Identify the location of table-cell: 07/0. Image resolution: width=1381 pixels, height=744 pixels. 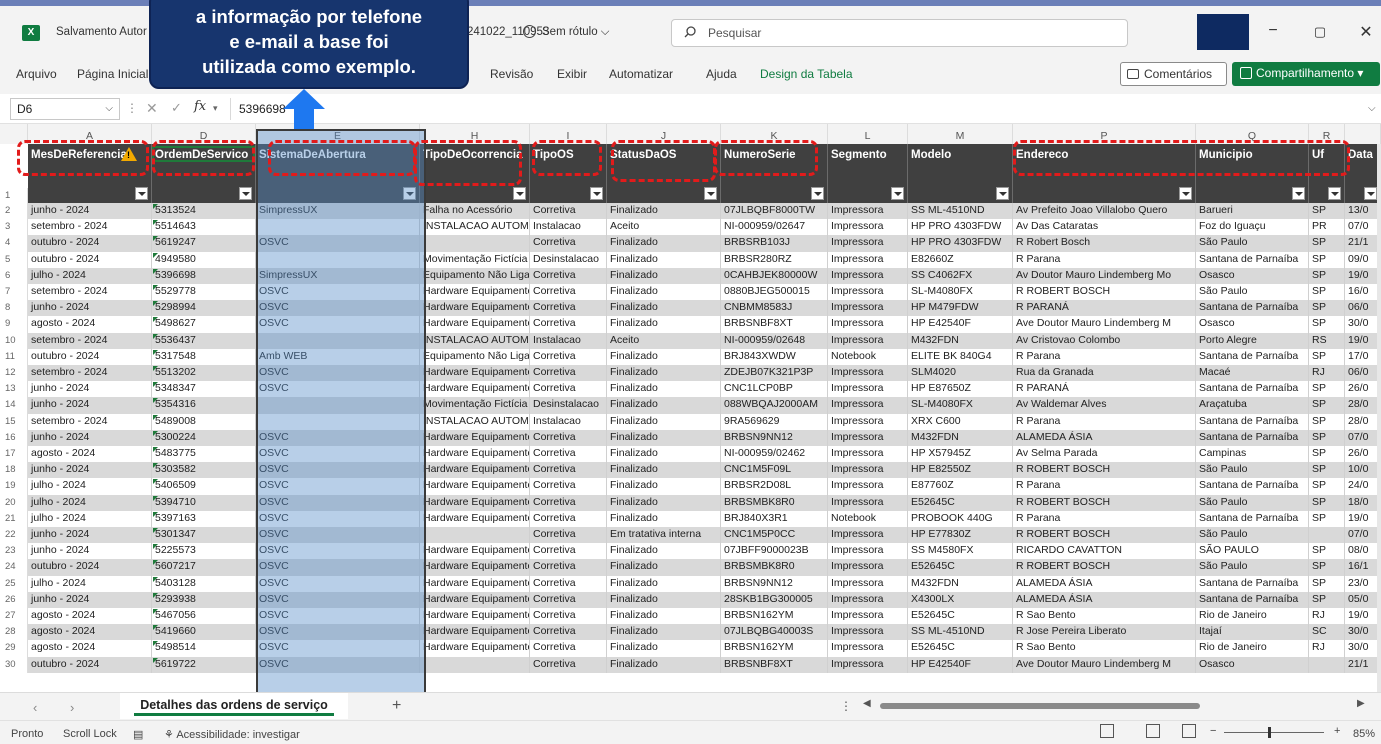
(1363, 227).